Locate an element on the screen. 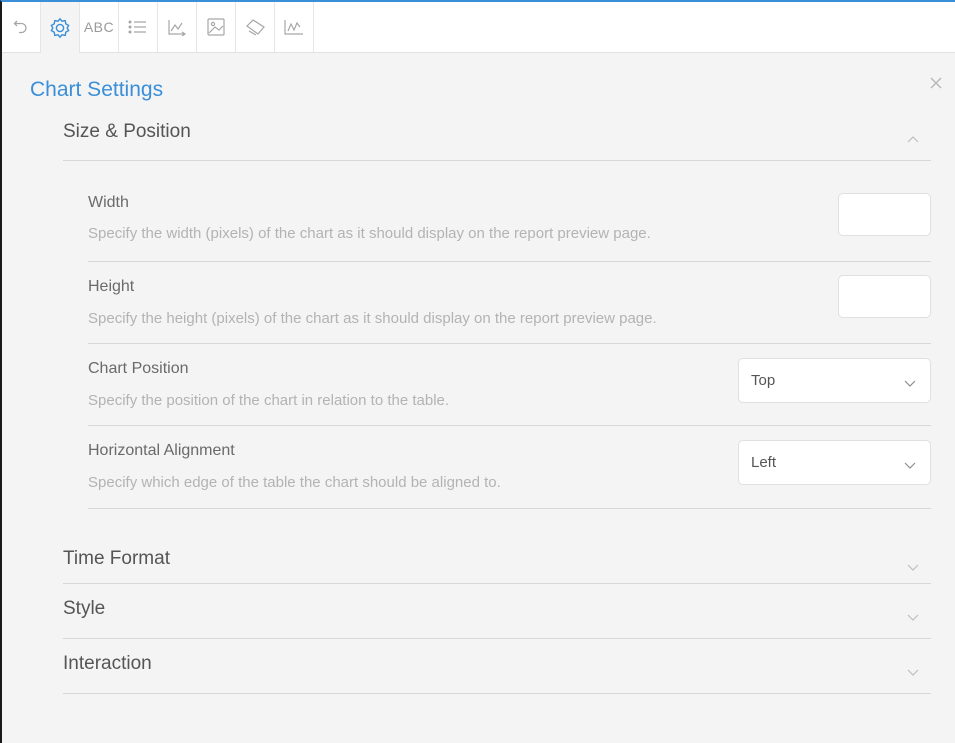 The width and height of the screenshot is (955, 743). section-label: Style is located at coordinates (84, 608).